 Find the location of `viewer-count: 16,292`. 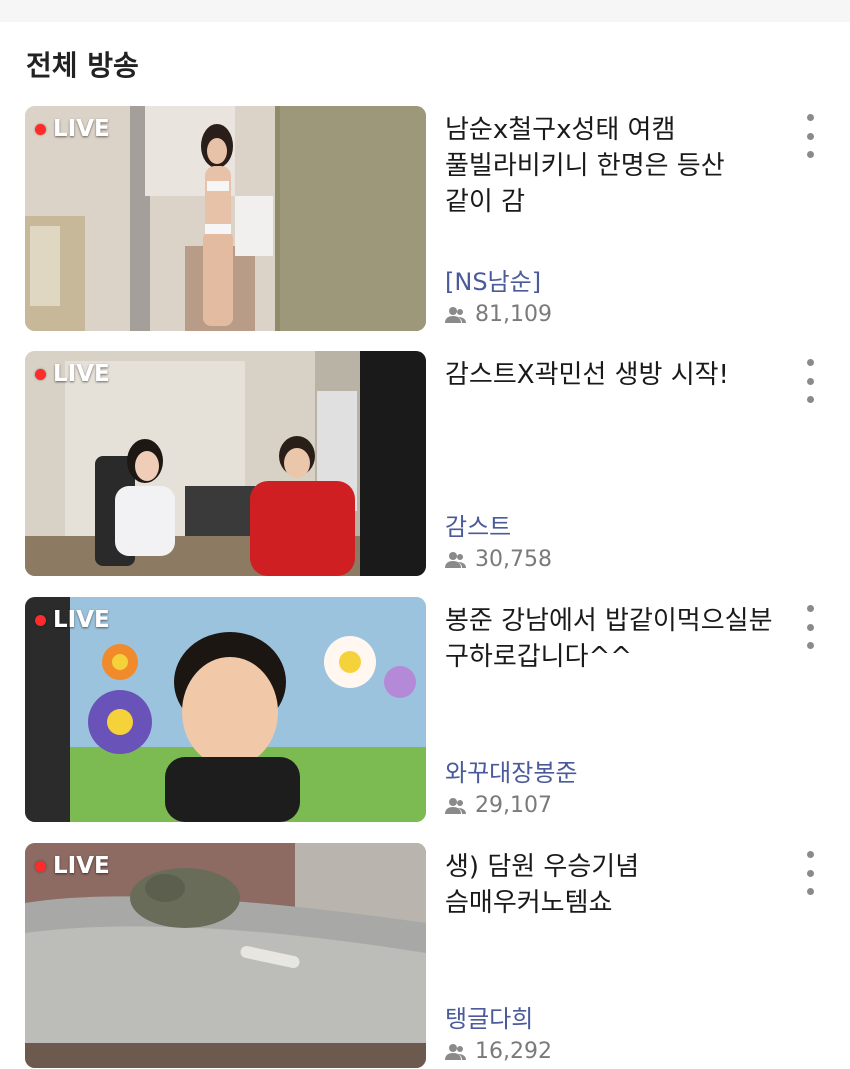

viewer-count: 16,292 is located at coordinates (498, 1051).